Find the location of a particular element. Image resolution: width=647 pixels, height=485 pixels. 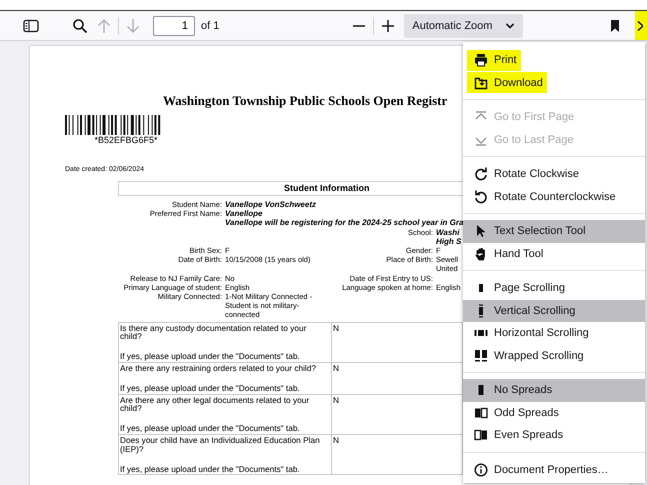

question-cell: Does your child have an Individualized Education Plan (IEP)? If yes, please upload under the "Documents" tab. is located at coordinates (225, 454).